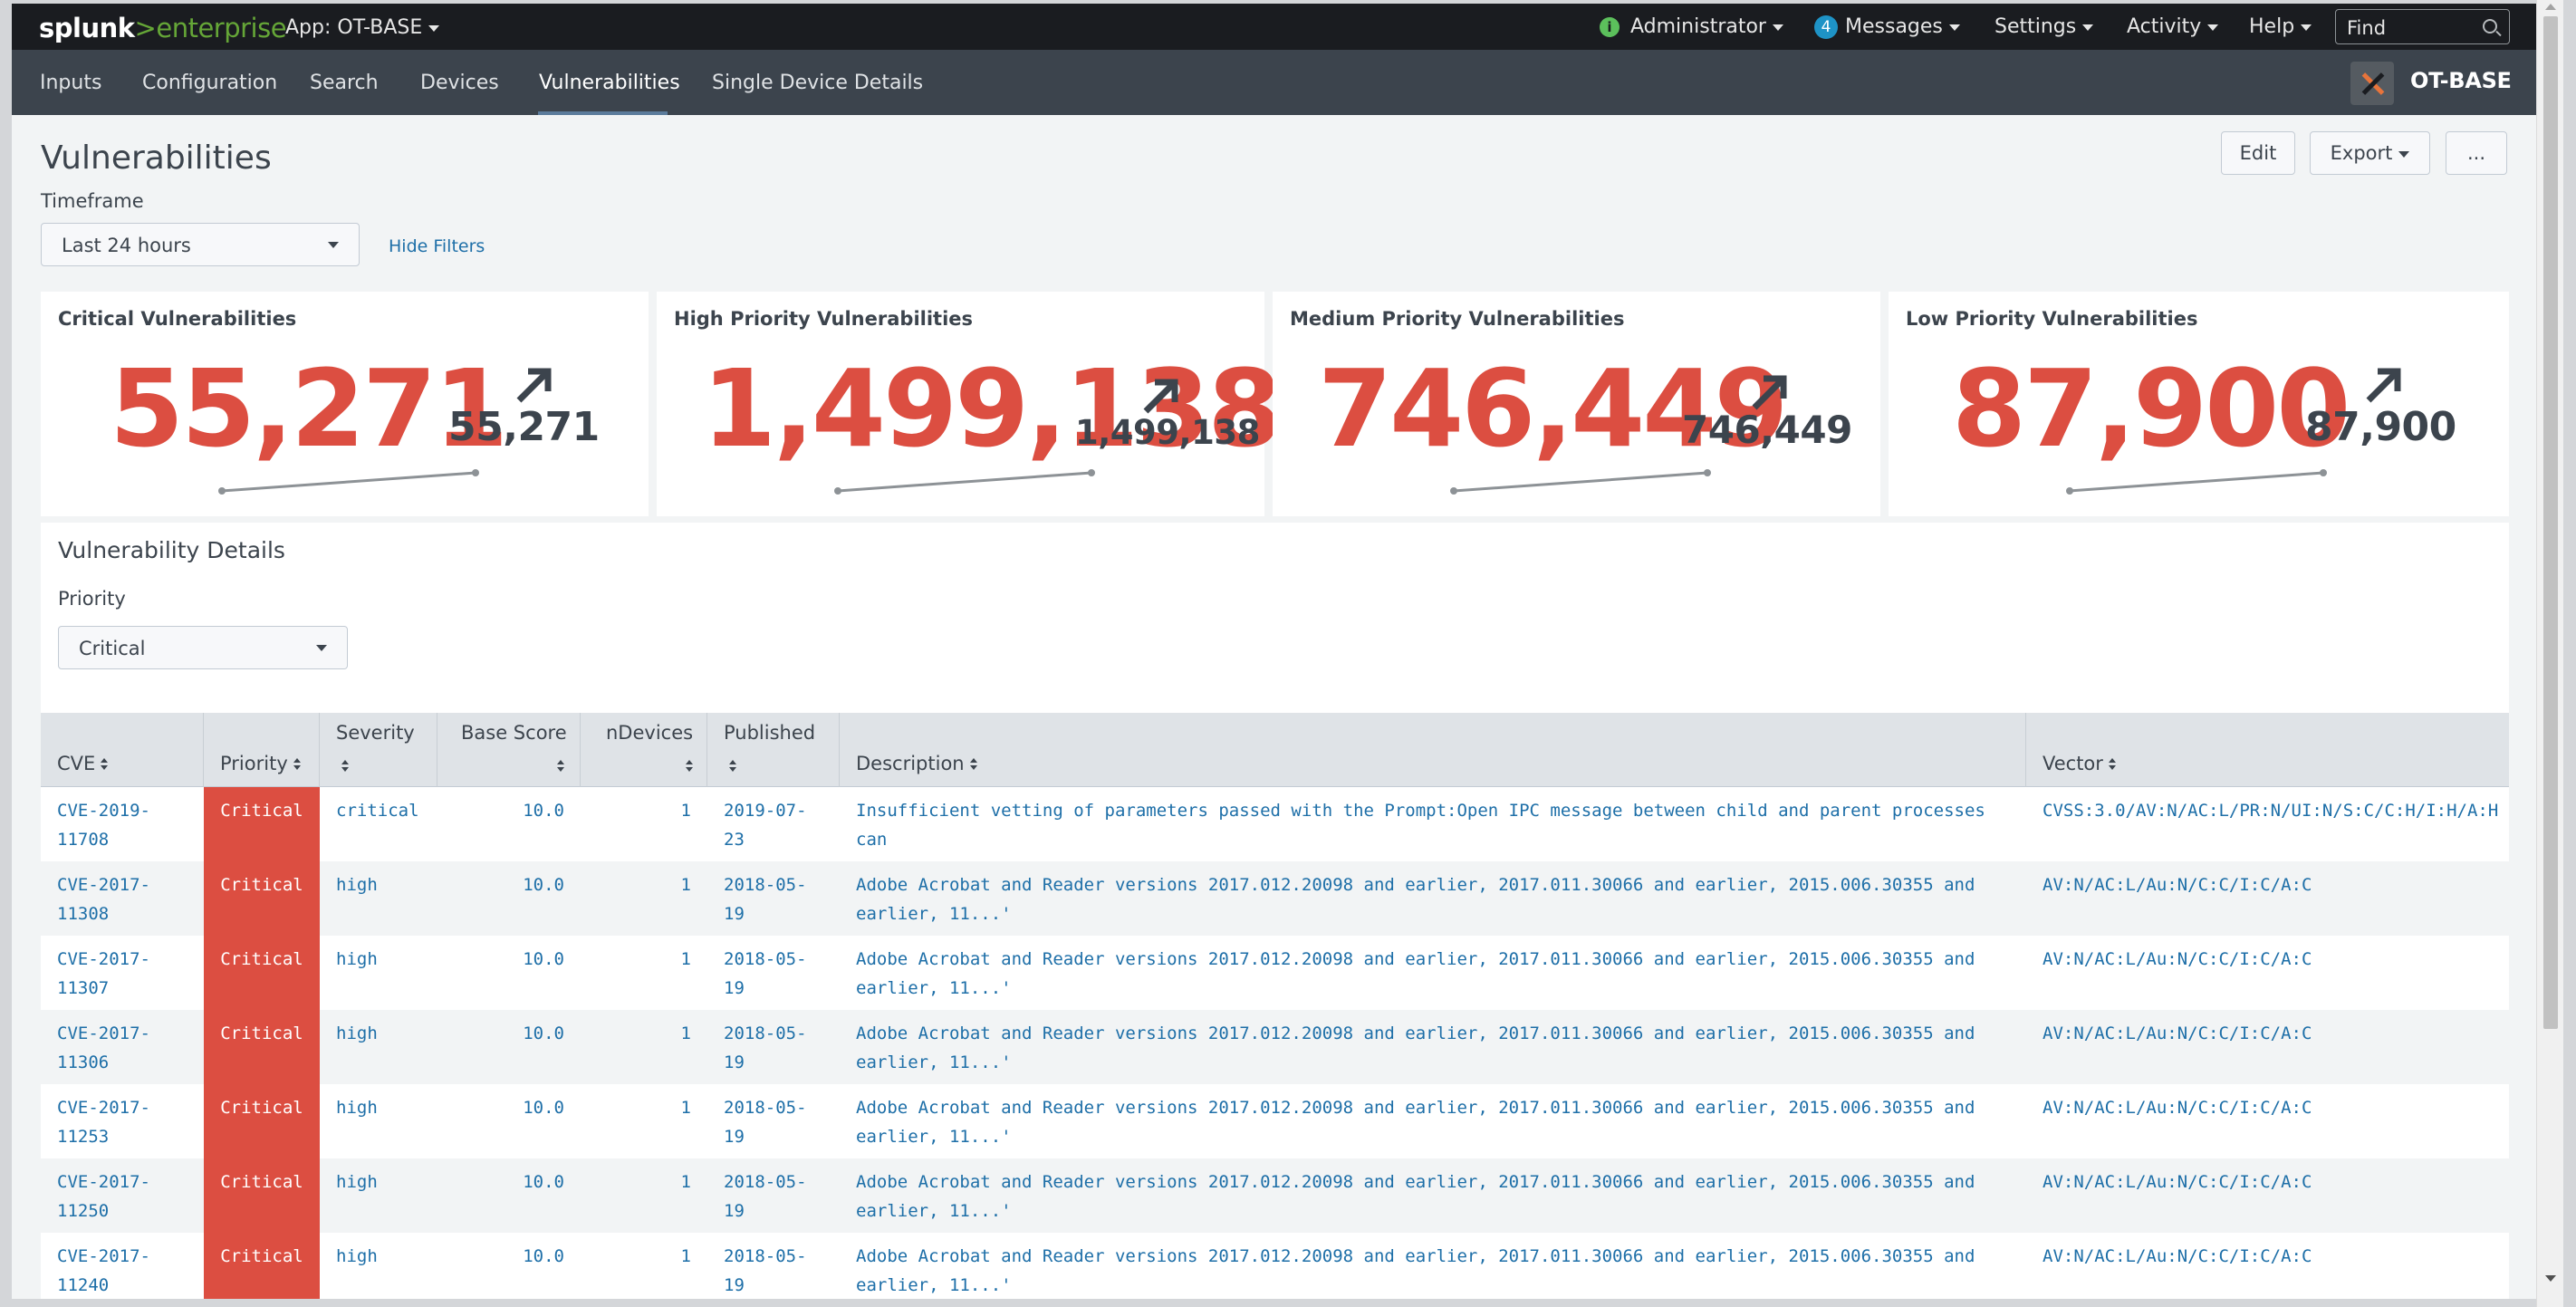 The height and width of the screenshot is (1307, 2576). What do you see at coordinates (344, 83) in the screenshot?
I see `nav-item-search: Search` at bounding box center [344, 83].